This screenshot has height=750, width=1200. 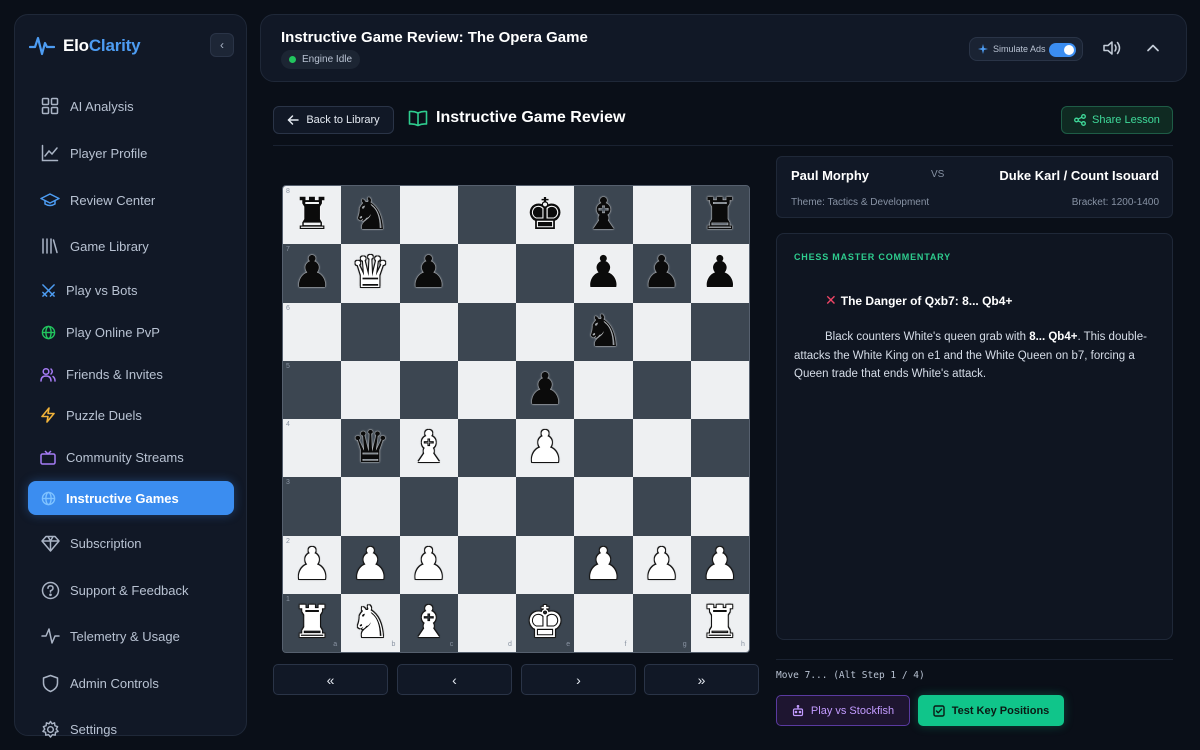 I want to click on square-d6, so click(x=486, y=331).